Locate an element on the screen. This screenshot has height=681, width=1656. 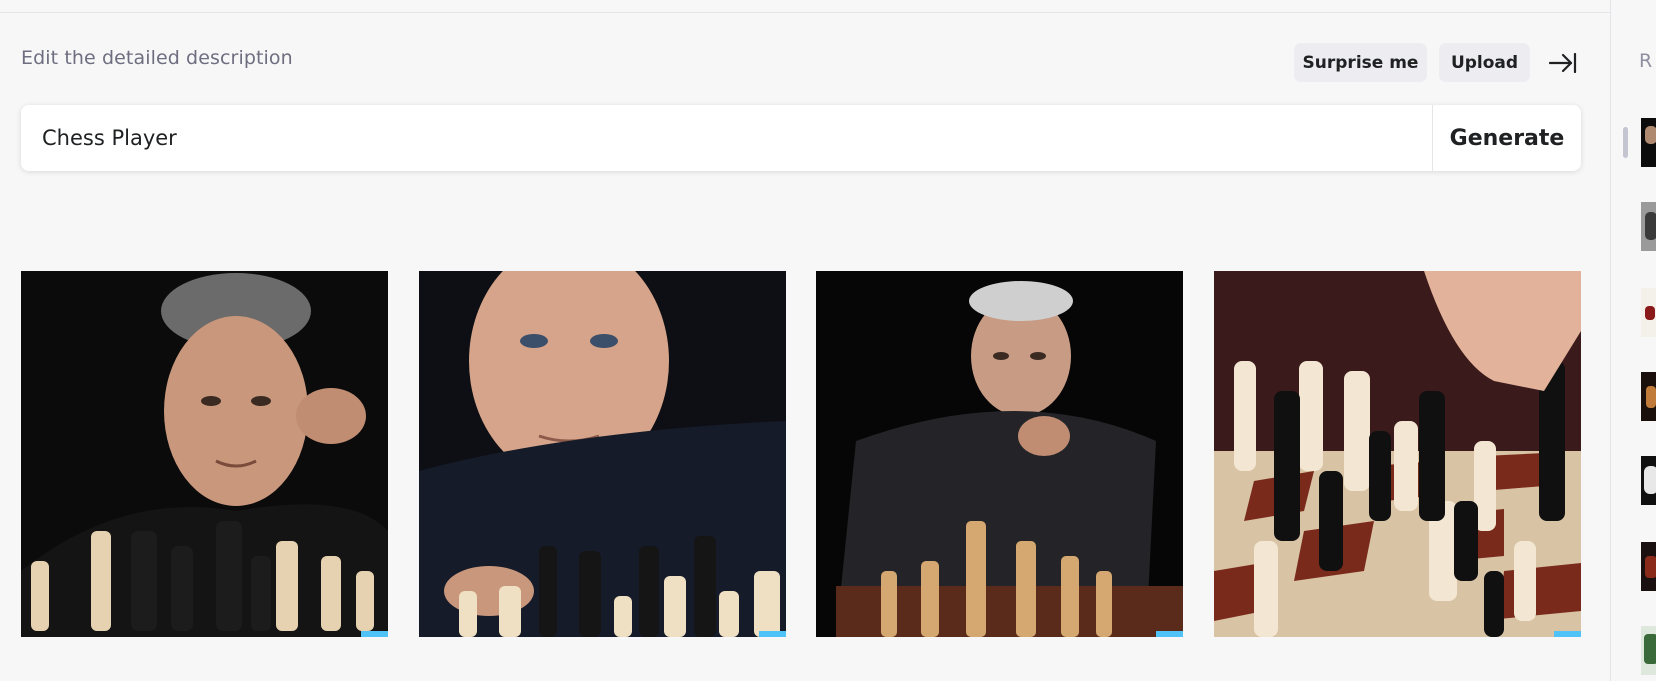
sidebar-scrollbar is located at coordinates (1625, 142).